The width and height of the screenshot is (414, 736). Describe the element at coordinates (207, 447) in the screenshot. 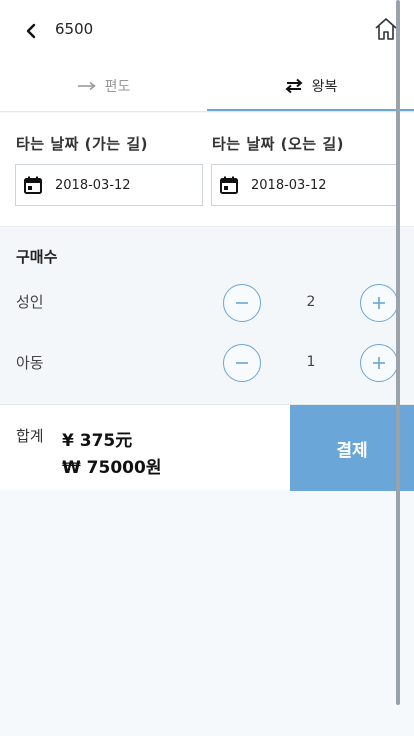

I see `total-bar: 합계 ¥ 375元 ₩ 75000원 결제` at that location.